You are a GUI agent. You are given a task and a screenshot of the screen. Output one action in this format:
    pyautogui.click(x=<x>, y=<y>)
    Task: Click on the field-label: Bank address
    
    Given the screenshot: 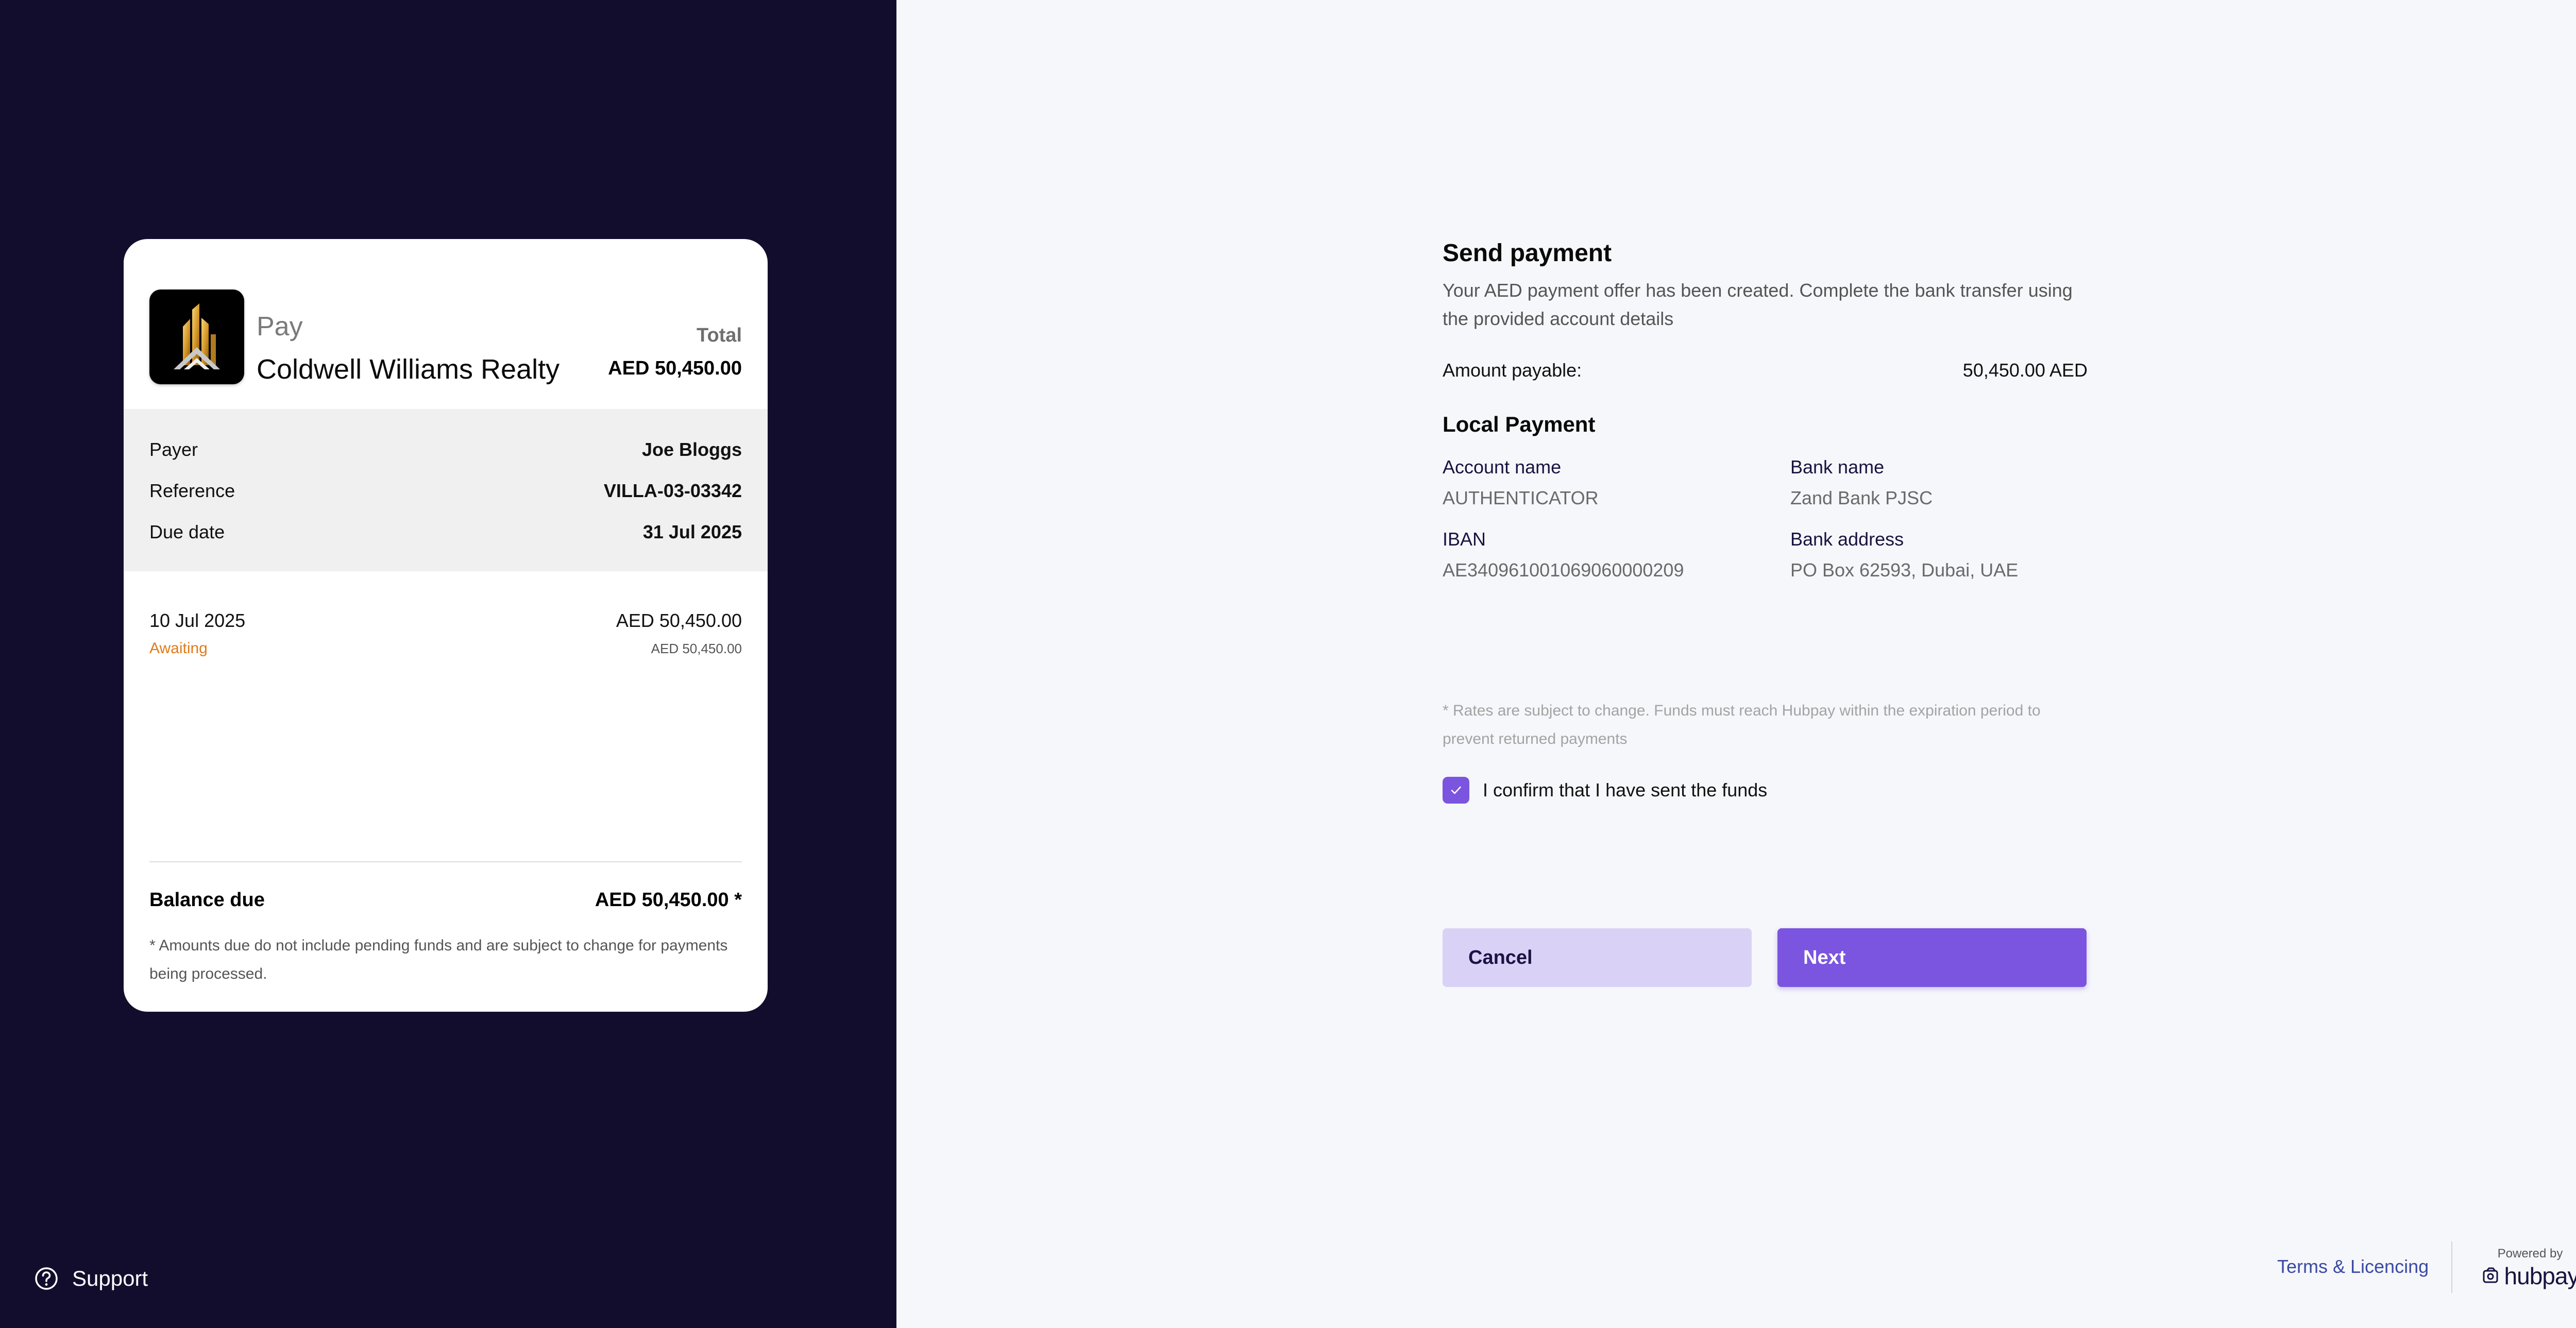 What is the action you would take?
    pyautogui.click(x=1847, y=539)
    